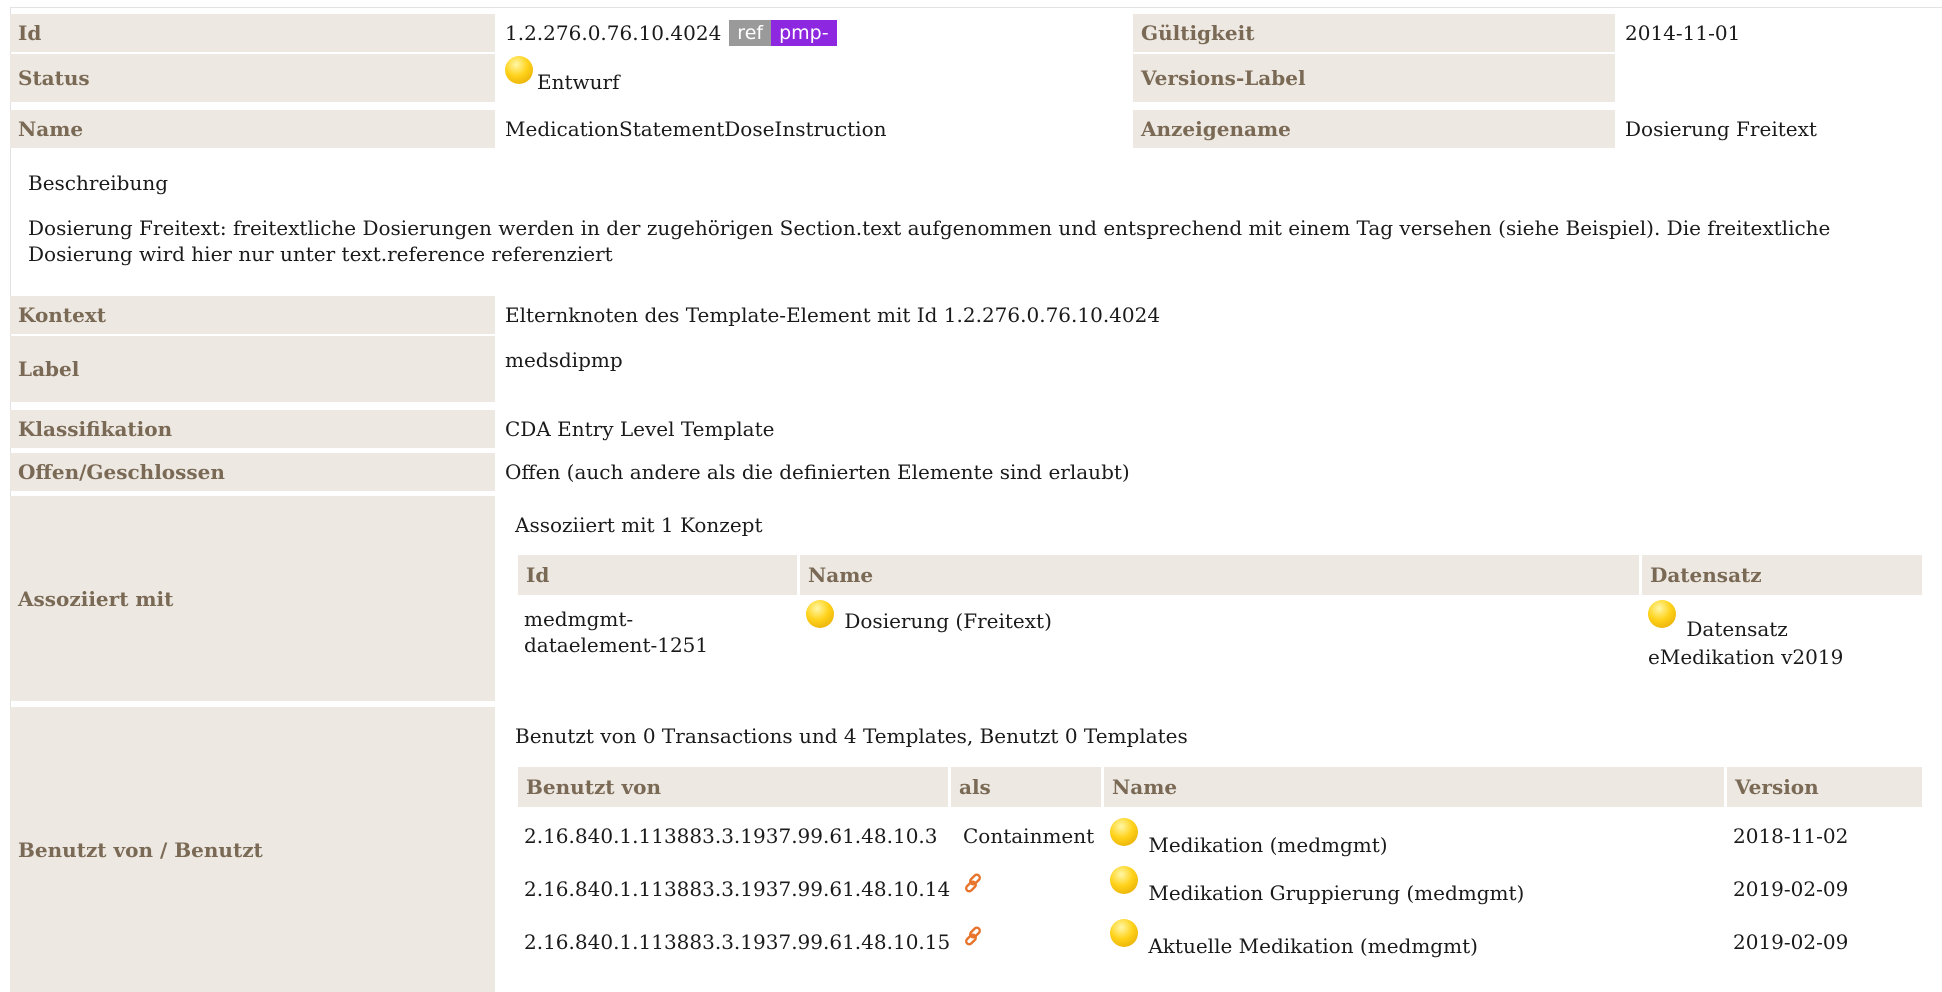  I want to click on label-label: Label, so click(252, 369).